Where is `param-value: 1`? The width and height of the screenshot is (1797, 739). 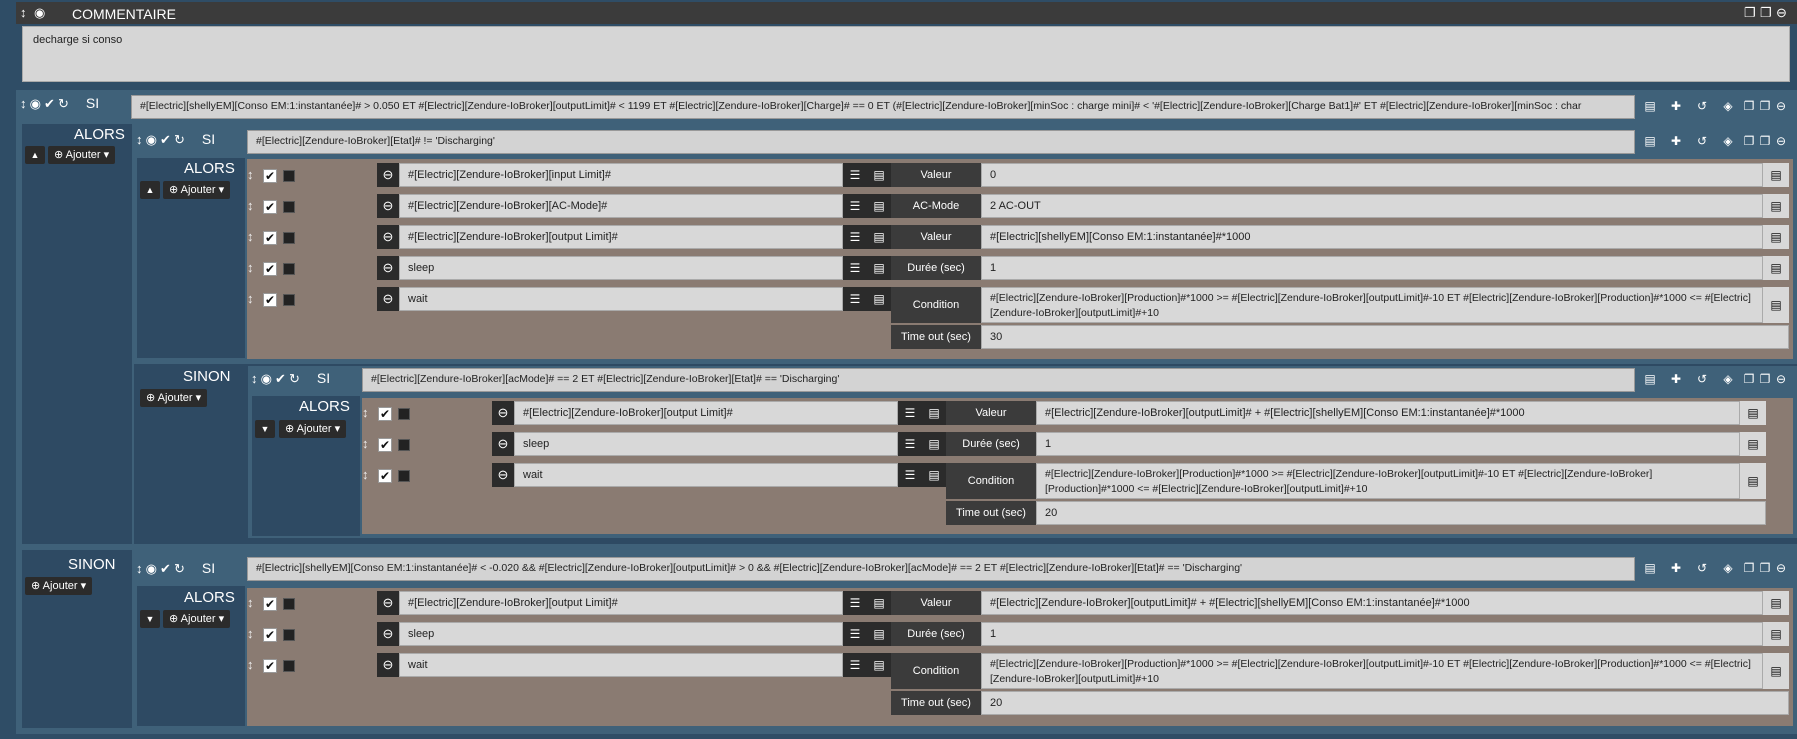
param-value: 1 is located at coordinates (1372, 634).